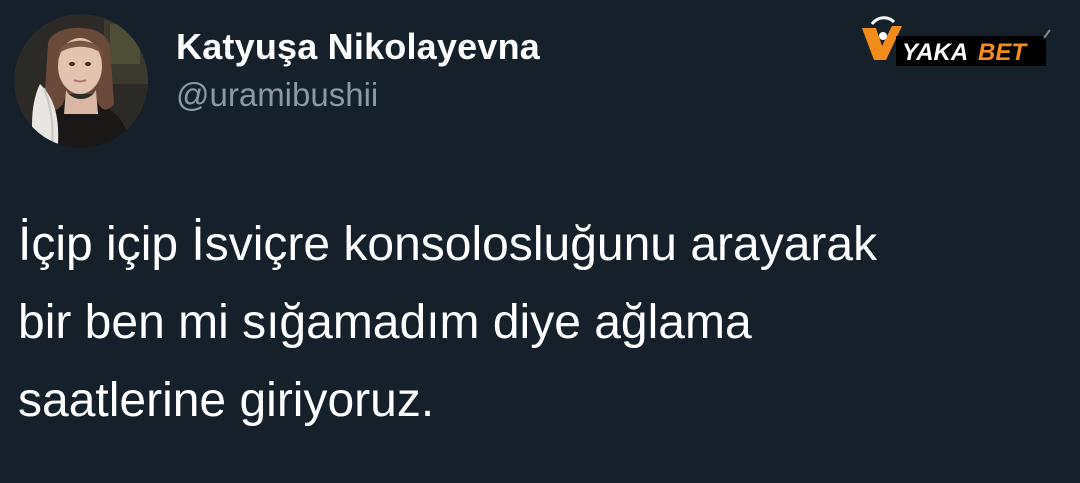 Image resolution: width=1080 pixels, height=483 pixels. What do you see at coordinates (358, 71) in the screenshot?
I see `author-names: Katyuşa Nikolayevna @uramibushii` at bounding box center [358, 71].